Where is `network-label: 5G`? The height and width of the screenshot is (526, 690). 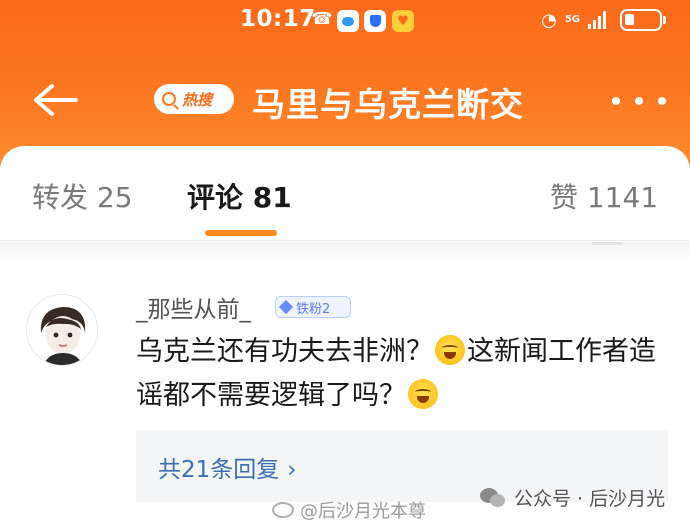 network-label: 5G is located at coordinates (572, 19).